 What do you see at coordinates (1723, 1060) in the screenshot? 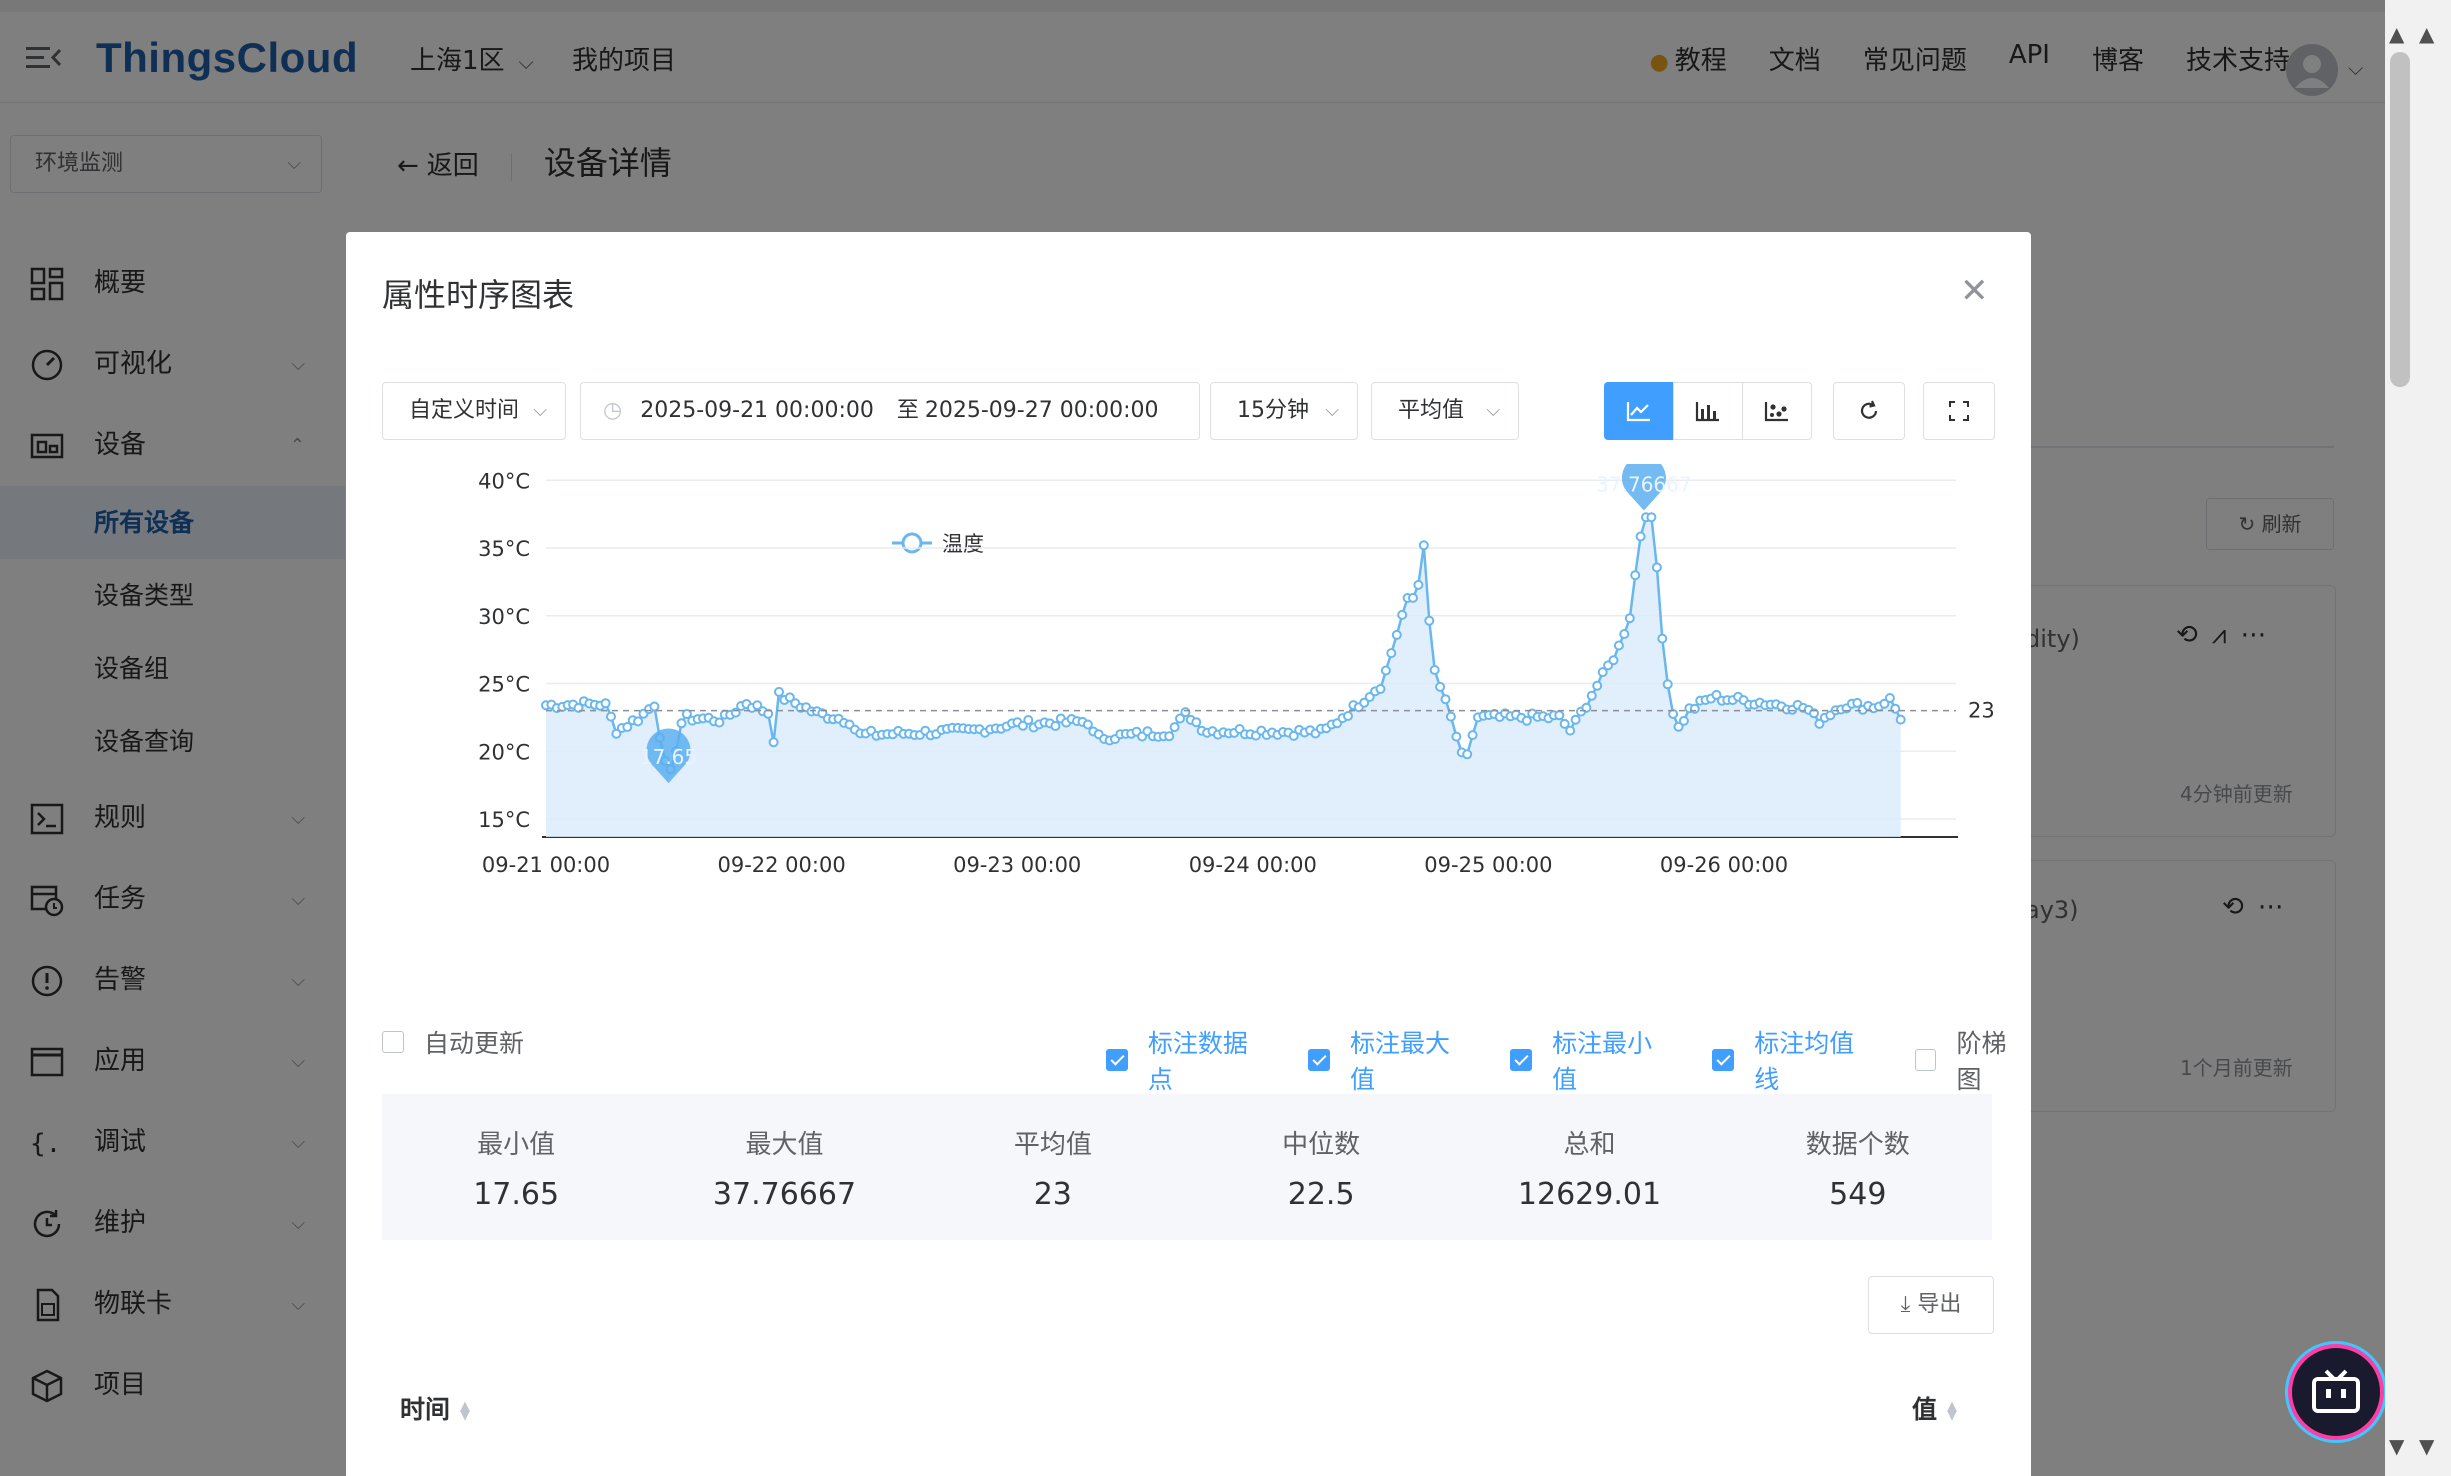
I see `mark-avg-checkbox` at bounding box center [1723, 1060].